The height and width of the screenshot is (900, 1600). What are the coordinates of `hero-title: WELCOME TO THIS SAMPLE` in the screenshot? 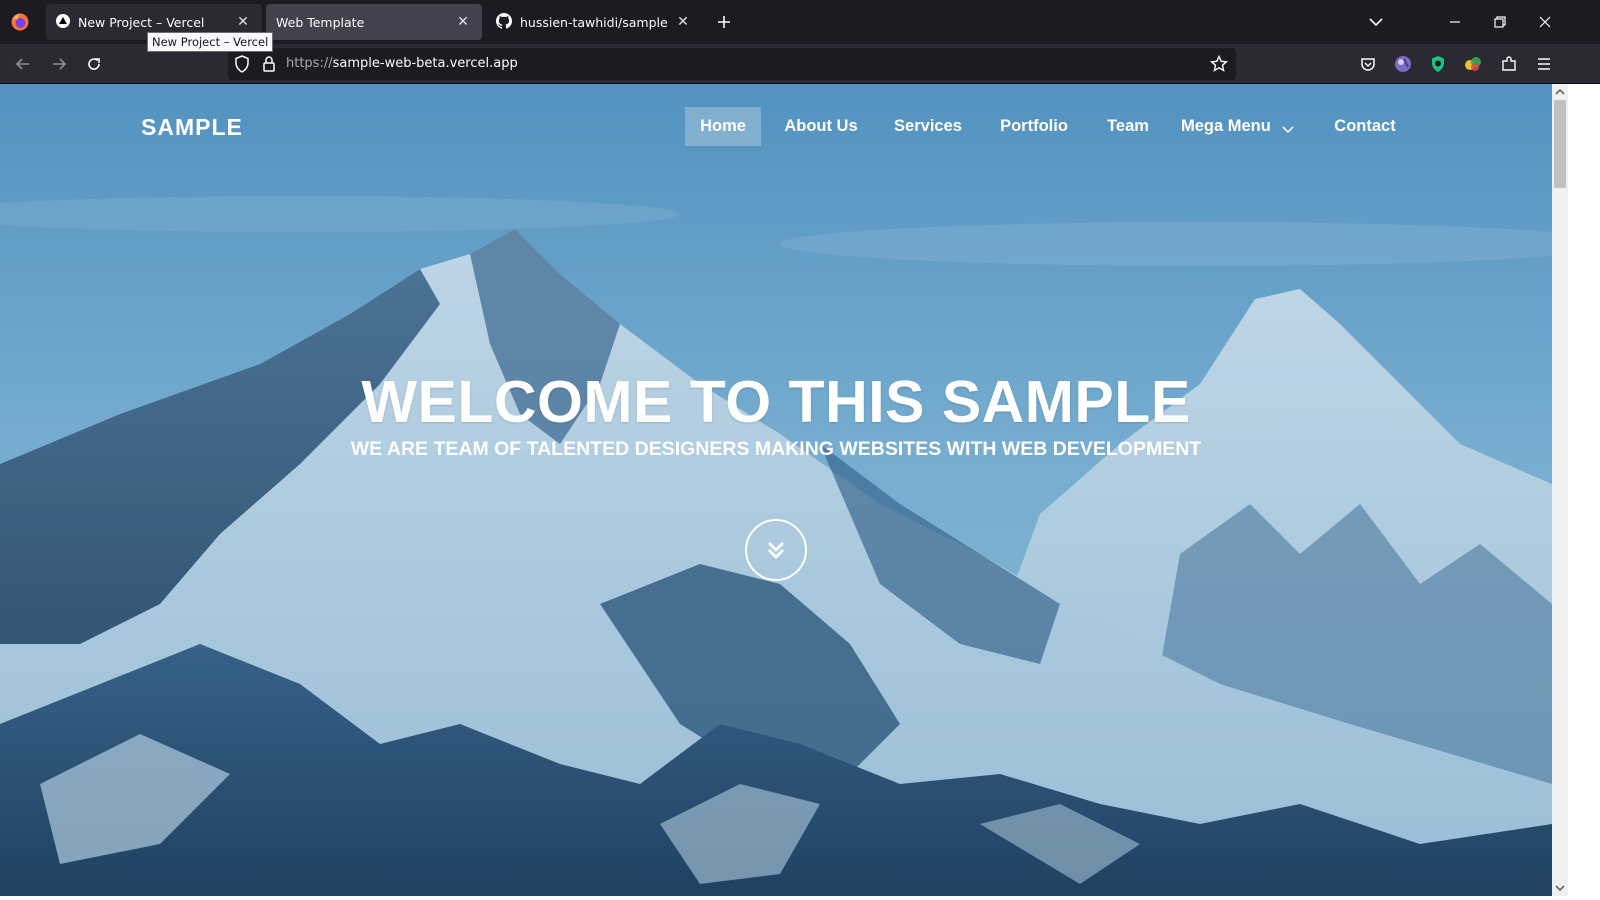 It's located at (776, 402).